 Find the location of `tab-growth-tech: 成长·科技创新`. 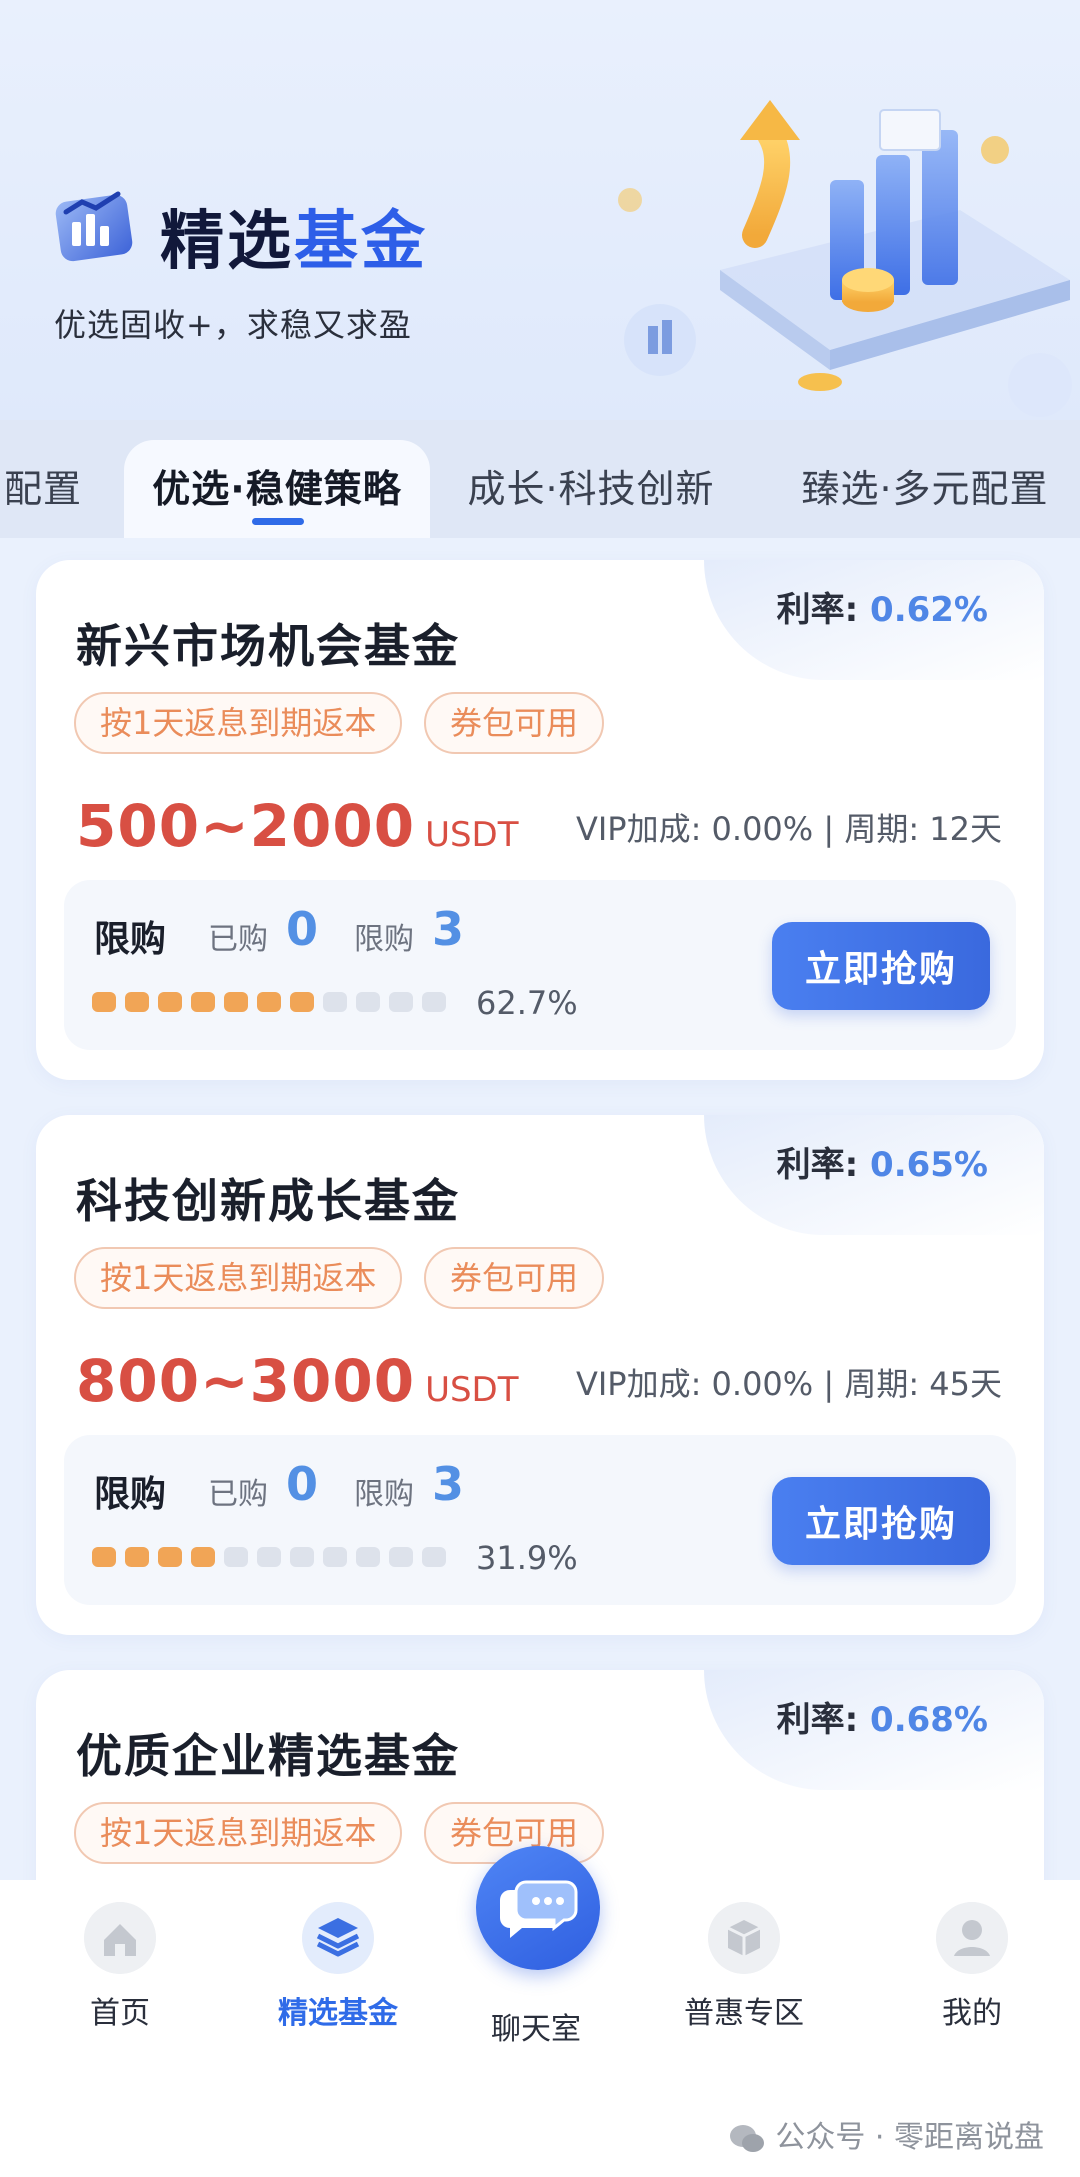

tab-growth-tech: 成长·科技创新 is located at coordinates (591, 489).